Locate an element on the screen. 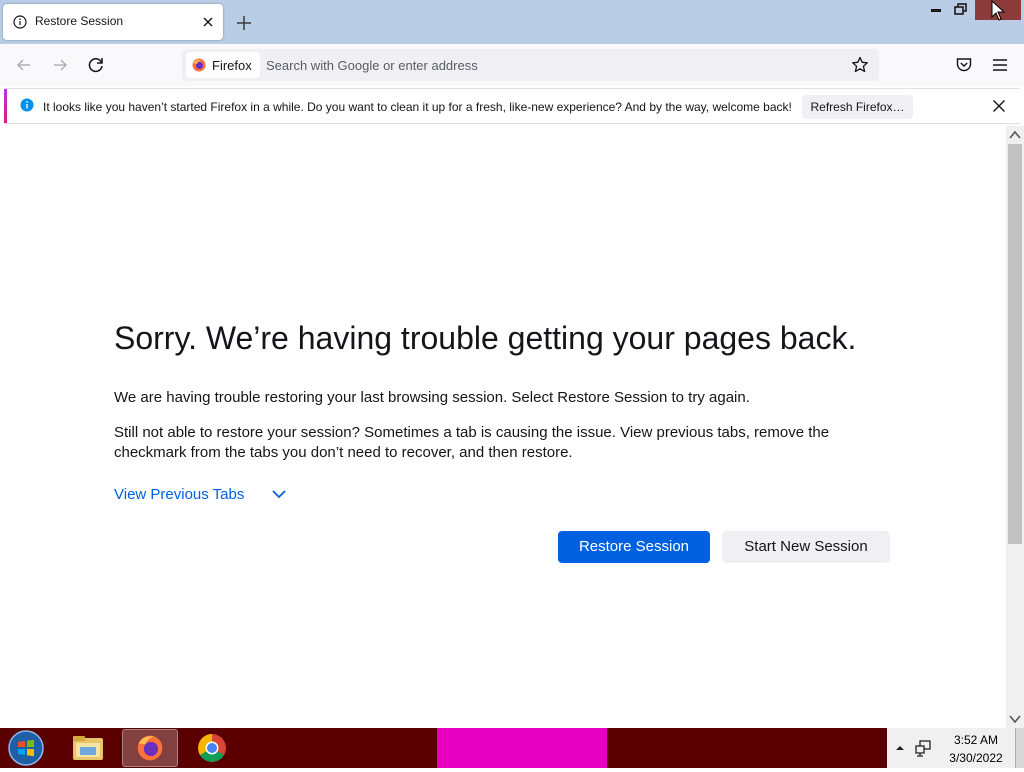 This screenshot has height=772, width=1024. restore-session-button: Restore Session is located at coordinates (634, 547).